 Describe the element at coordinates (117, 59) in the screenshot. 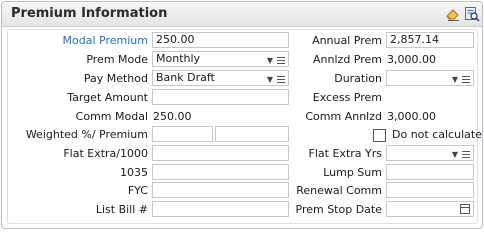

I see `prem-mode-label: Prem Mode` at that location.